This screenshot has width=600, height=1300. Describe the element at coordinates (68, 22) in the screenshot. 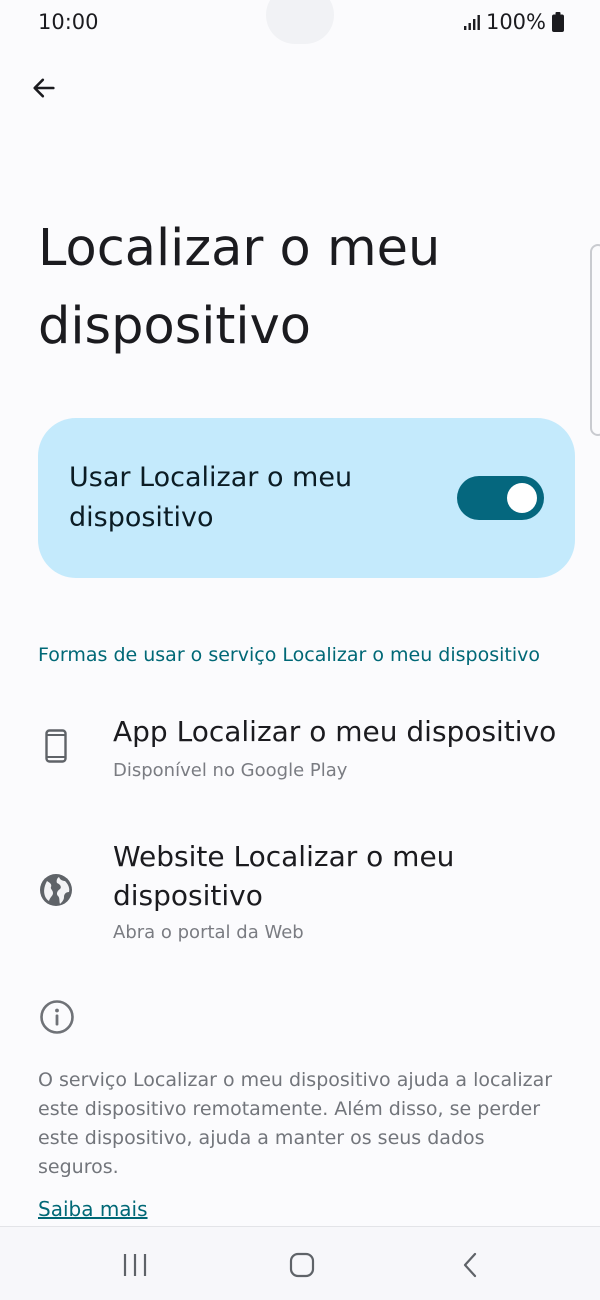

I see `status-time: 10:00` at that location.